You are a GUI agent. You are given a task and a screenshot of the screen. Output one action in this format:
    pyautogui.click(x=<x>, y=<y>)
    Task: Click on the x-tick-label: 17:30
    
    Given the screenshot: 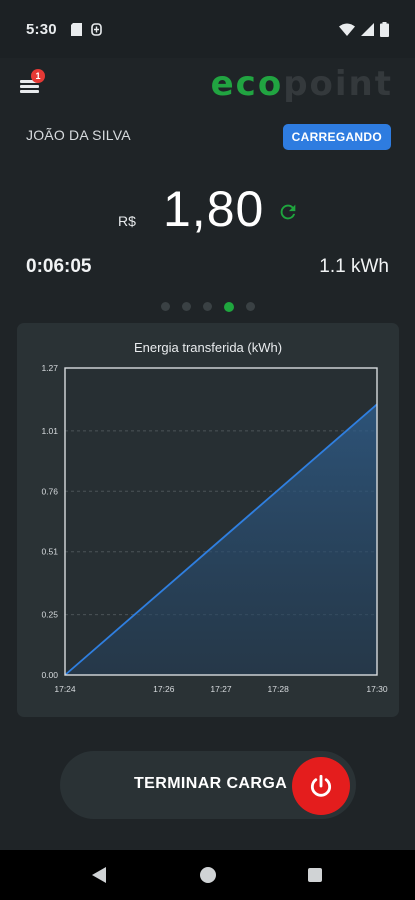 What is the action you would take?
    pyautogui.click(x=377, y=689)
    